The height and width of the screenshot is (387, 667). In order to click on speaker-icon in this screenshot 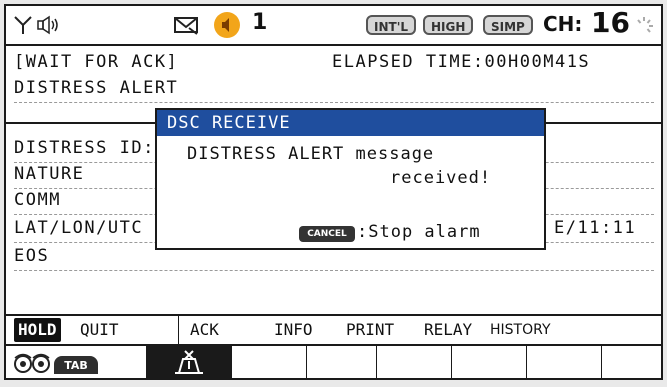, I will do `click(47, 25)`.